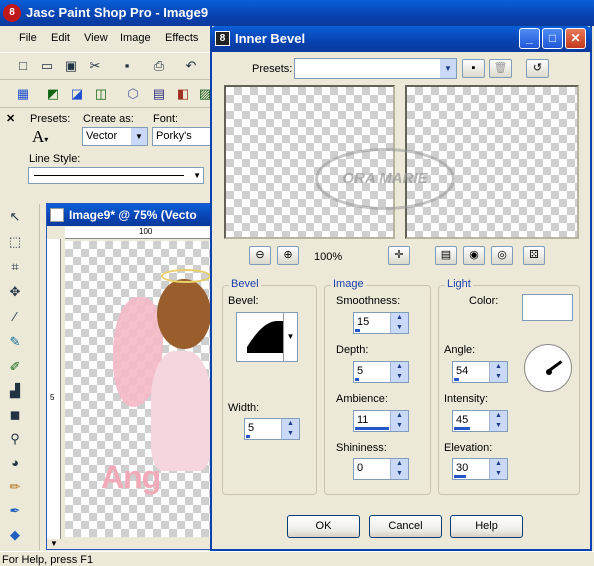 The image size is (594, 566). I want to click on text-tool-preset-icon: A▾, so click(40, 137).